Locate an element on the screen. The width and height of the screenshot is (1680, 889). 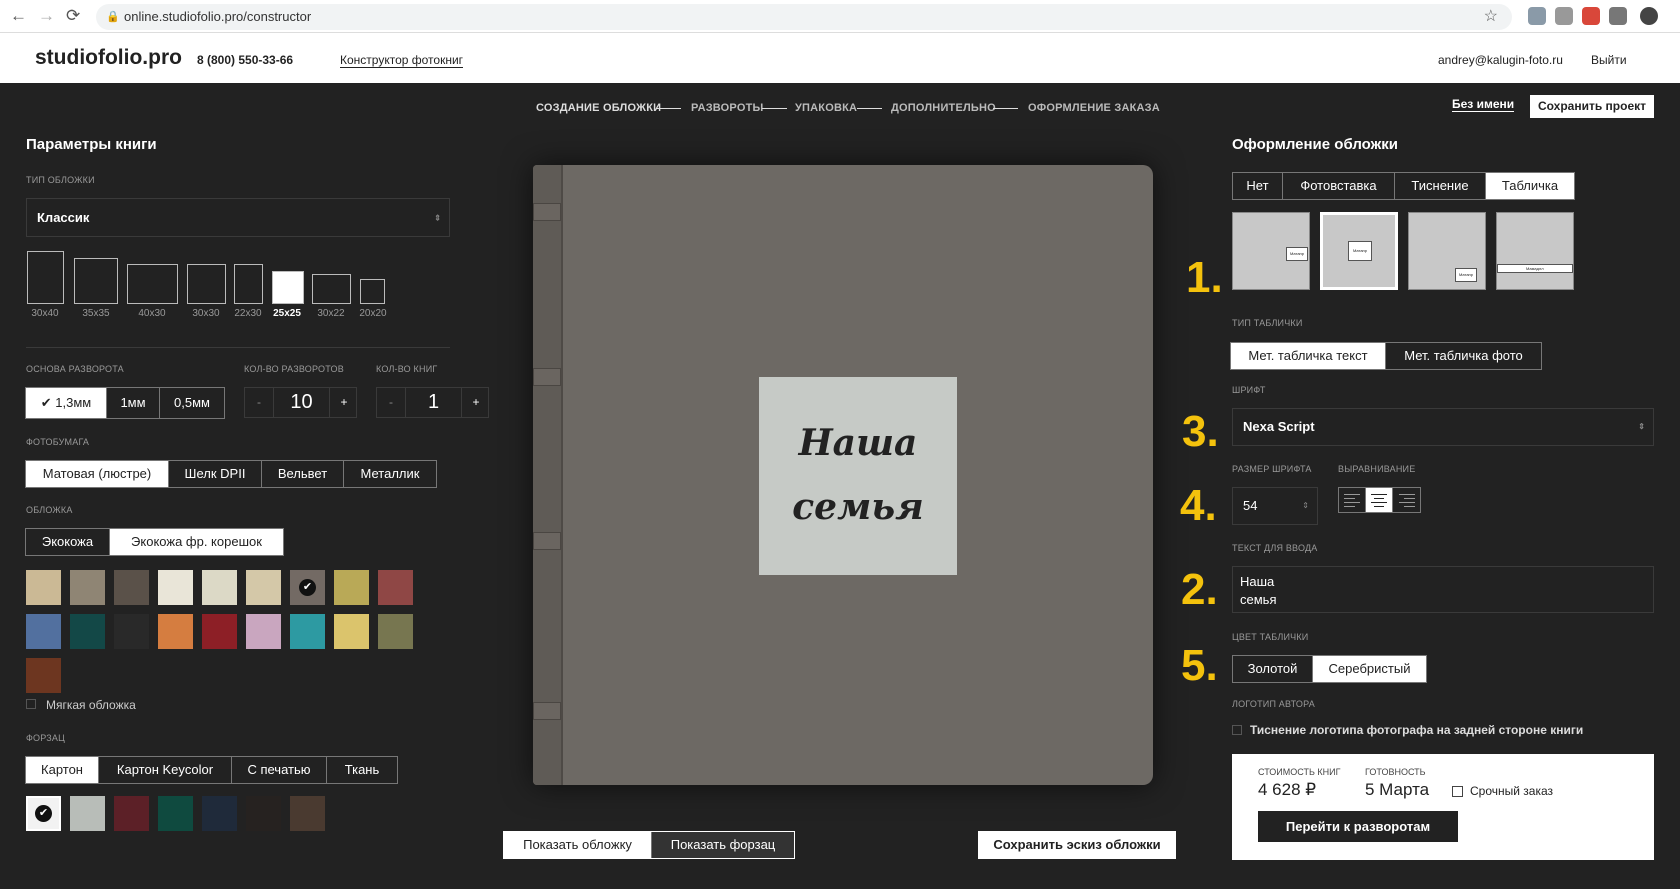
format-20x20 is located at coordinates (372, 291).